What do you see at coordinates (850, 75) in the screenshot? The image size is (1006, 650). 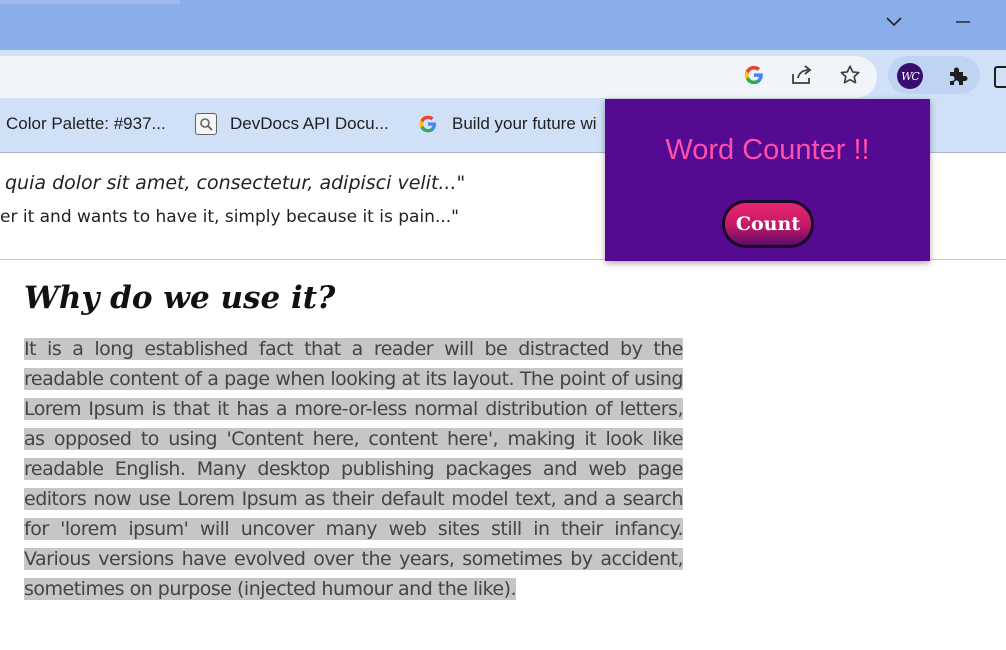 I see `bookmark-star-icon` at bounding box center [850, 75].